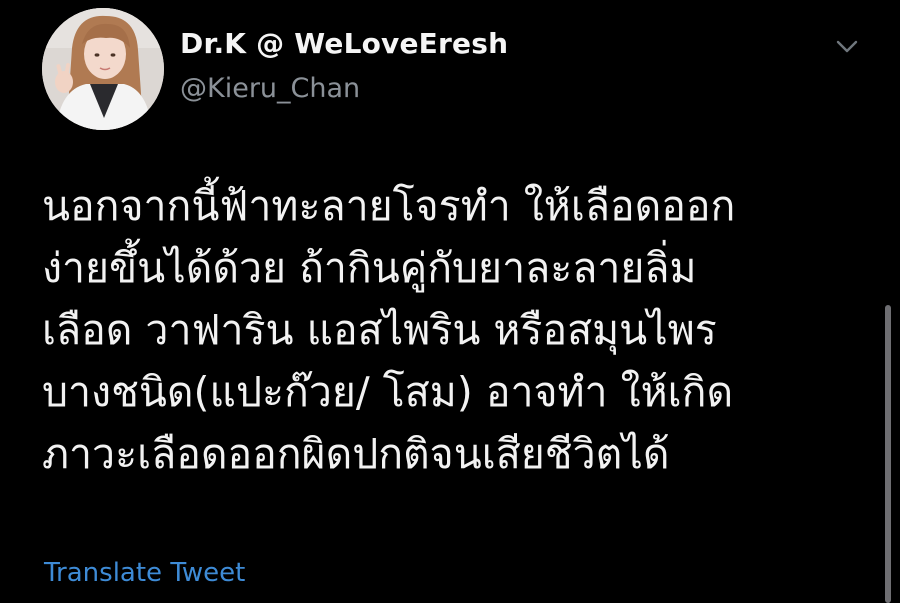 The width and height of the screenshot is (900, 603). Describe the element at coordinates (356, 454) in the screenshot. I see `tweet-text-line: ภาวะเลือดออกผิดปกติจนเสียชีวิตได้` at that location.